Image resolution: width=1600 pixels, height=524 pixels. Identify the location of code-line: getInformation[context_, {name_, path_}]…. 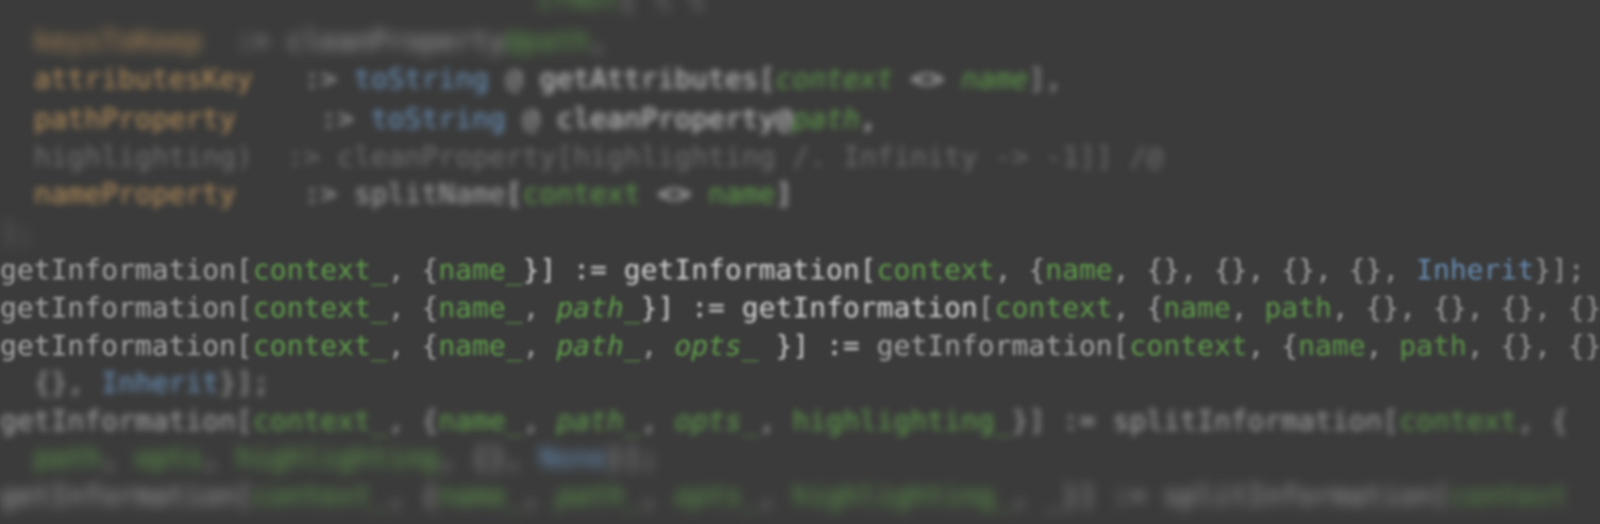
(800, 307).